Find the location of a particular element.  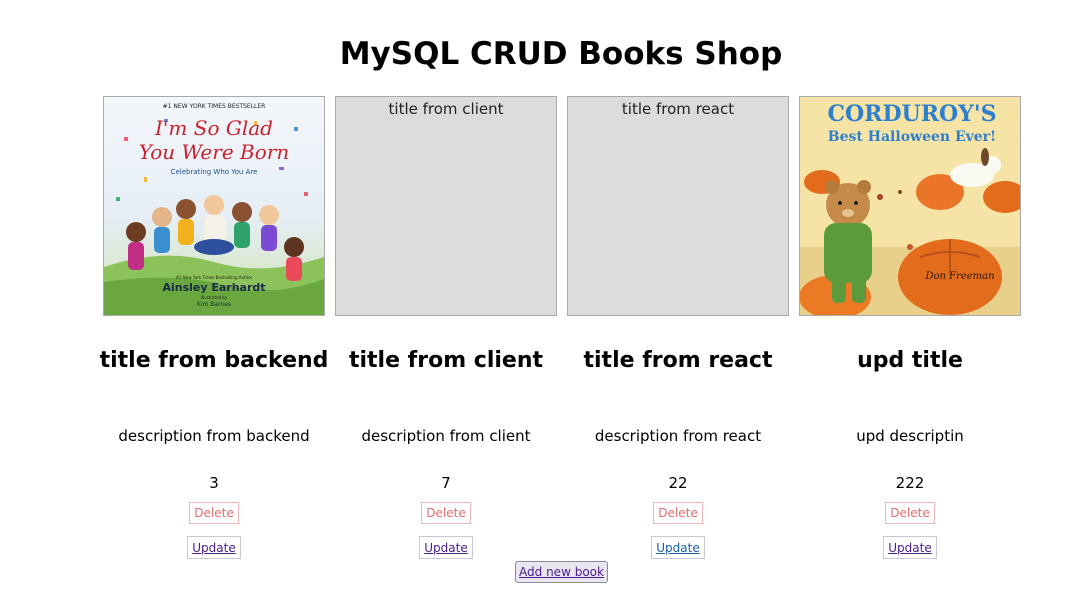

book-cover-image: title from react is located at coordinates (678, 206).